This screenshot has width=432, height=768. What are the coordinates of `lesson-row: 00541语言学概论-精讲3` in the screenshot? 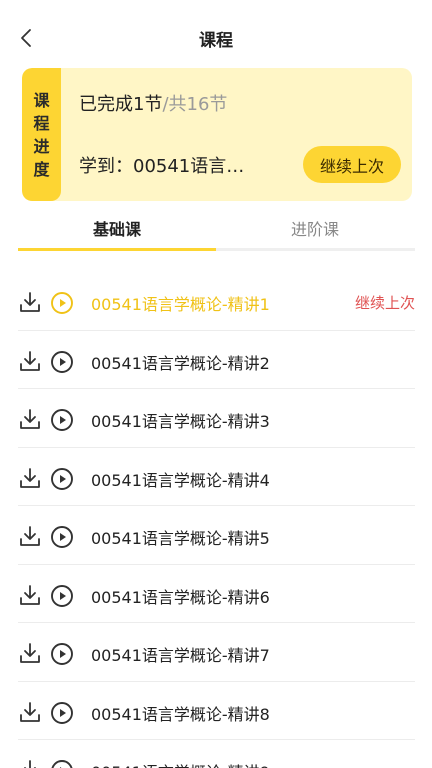 It's located at (216, 418).